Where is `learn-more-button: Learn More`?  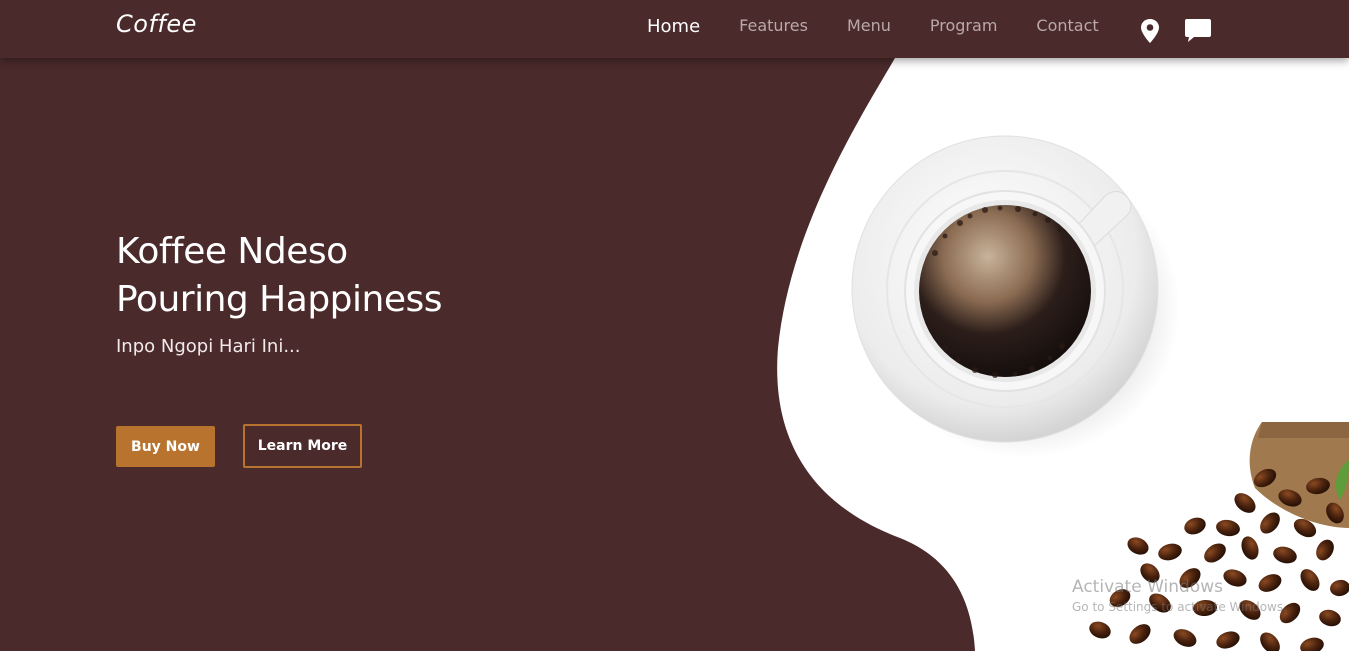 learn-more-button: Learn More is located at coordinates (302, 446).